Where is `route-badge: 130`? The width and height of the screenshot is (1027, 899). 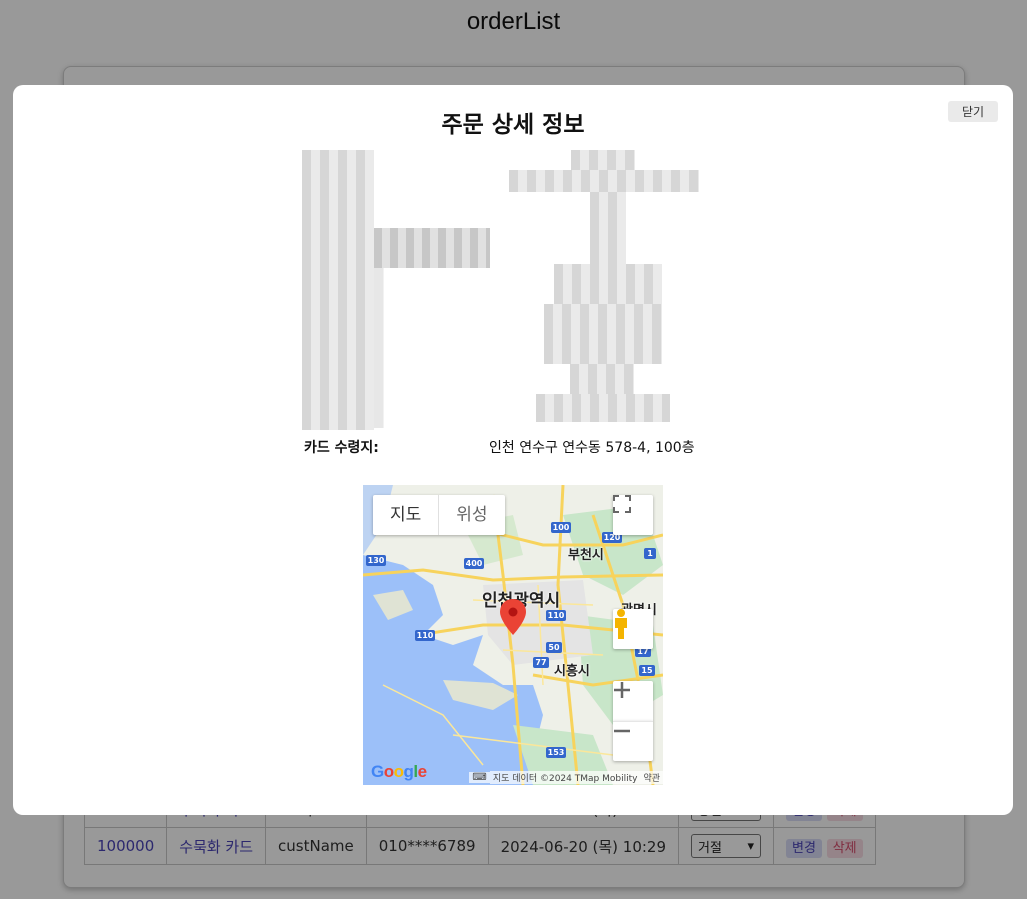
route-badge: 130 is located at coordinates (376, 560).